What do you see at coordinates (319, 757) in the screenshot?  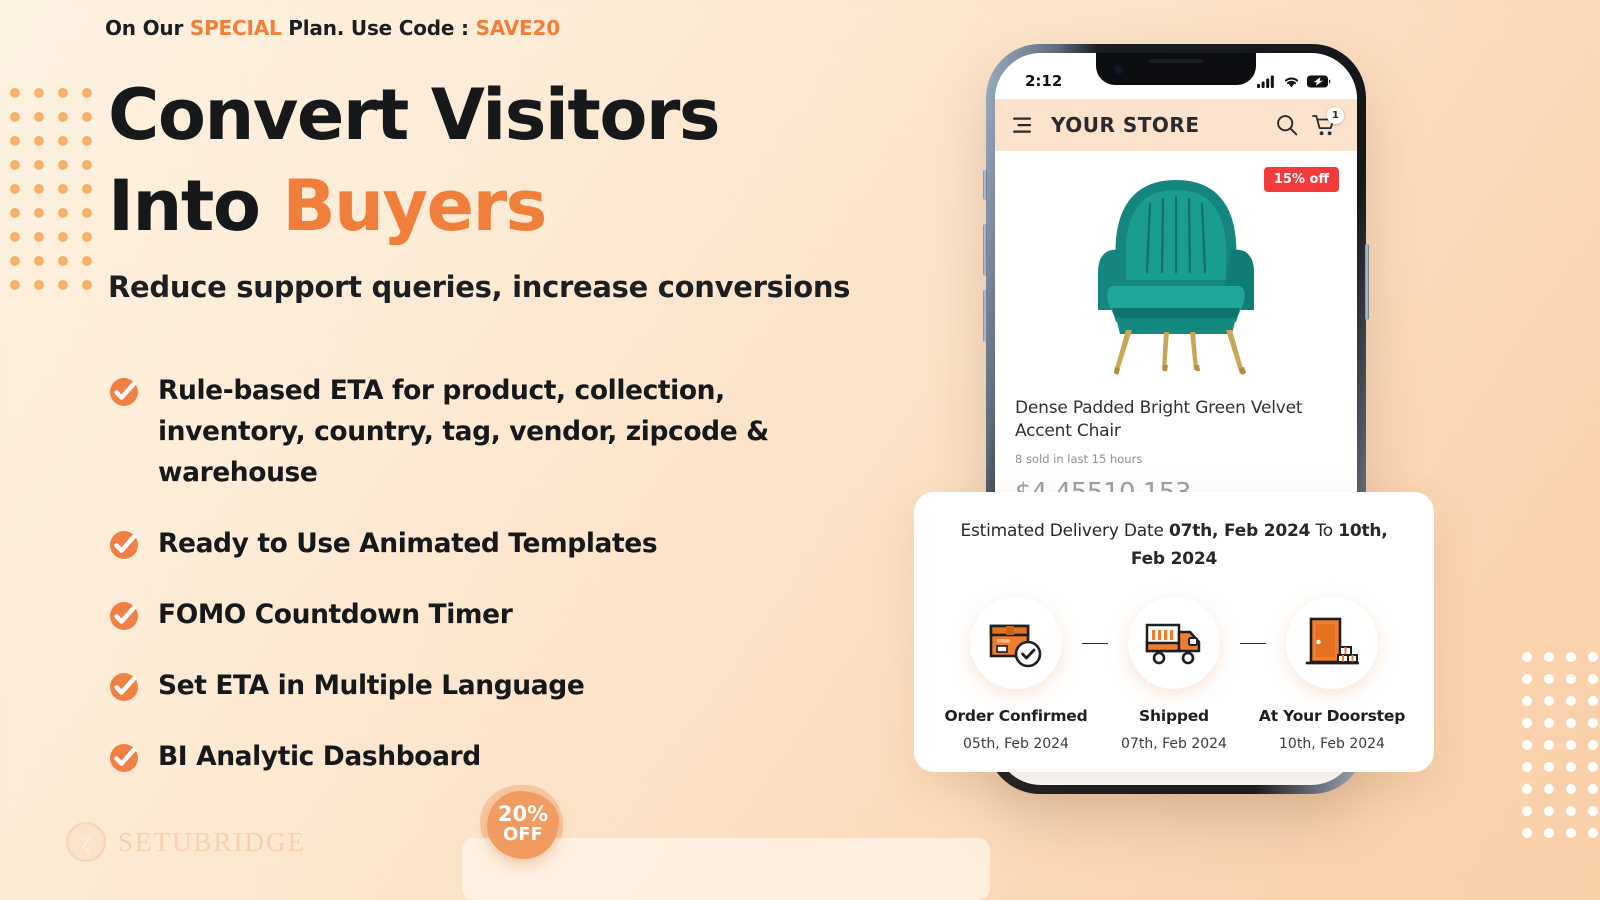 I see `feature-label: BI Analytic Dashboard` at bounding box center [319, 757].